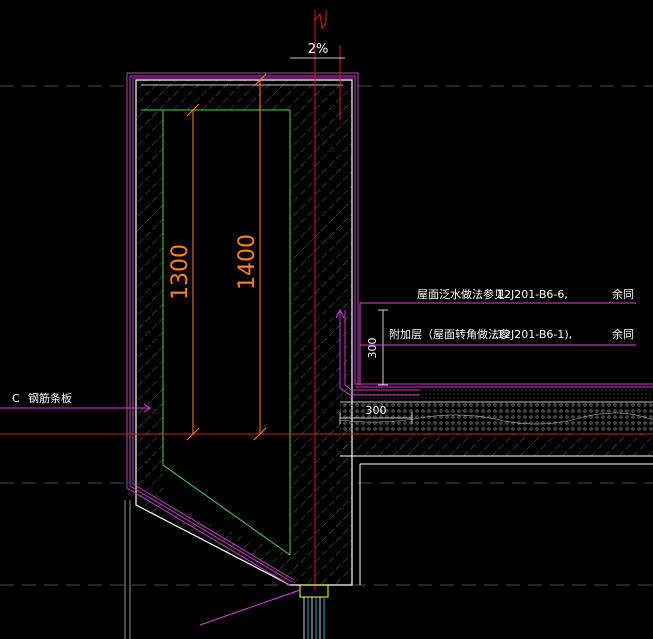 This screenshot has height=639, width=653. What do you see at coordinates (623, 334) in the screenshot?
I see `note-line2-suffix: 余同` at bounding box center [623, 334].